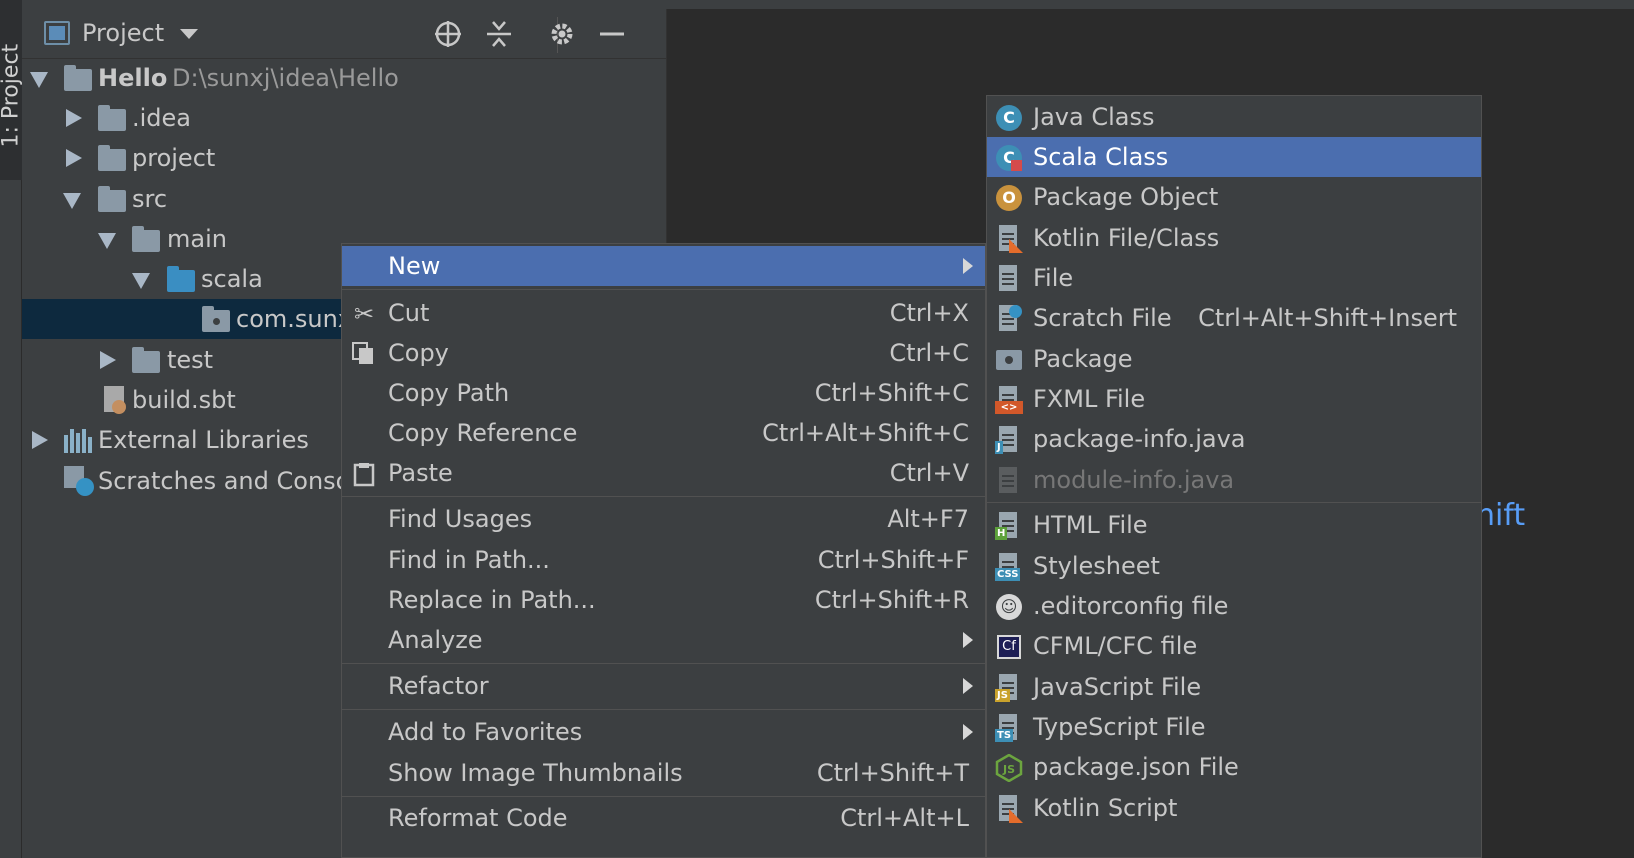 The image size is (1634, 858). Describe the element at coordinates (364, 314) in the screenshot. I see `scissors-icon: ✂` at that location.